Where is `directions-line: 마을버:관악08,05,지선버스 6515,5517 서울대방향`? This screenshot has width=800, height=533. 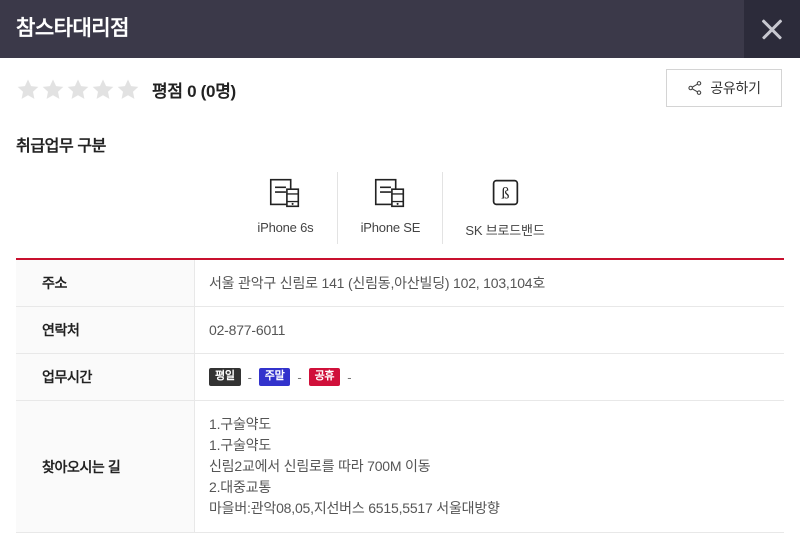
directions-line: 마을버:관악08,05,지선버스 6515,5517 서울대방향 is located at coordinates (354, 508).